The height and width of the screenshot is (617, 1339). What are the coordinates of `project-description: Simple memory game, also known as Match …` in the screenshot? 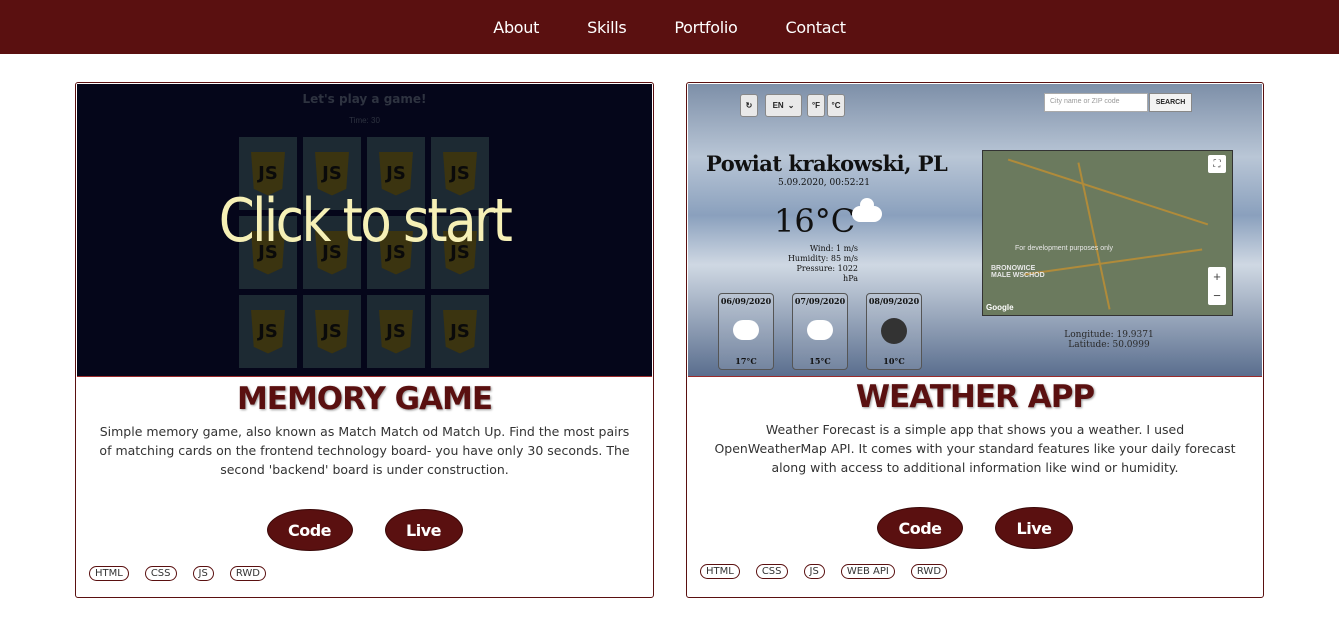 It's located at (364, 450).